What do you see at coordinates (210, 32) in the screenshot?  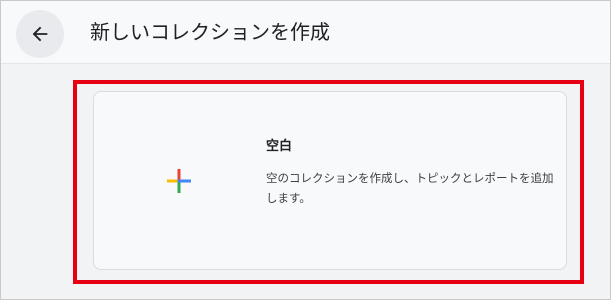 I see `page-title: 新しいコレクションを作成` at bounding box center [210, 32].